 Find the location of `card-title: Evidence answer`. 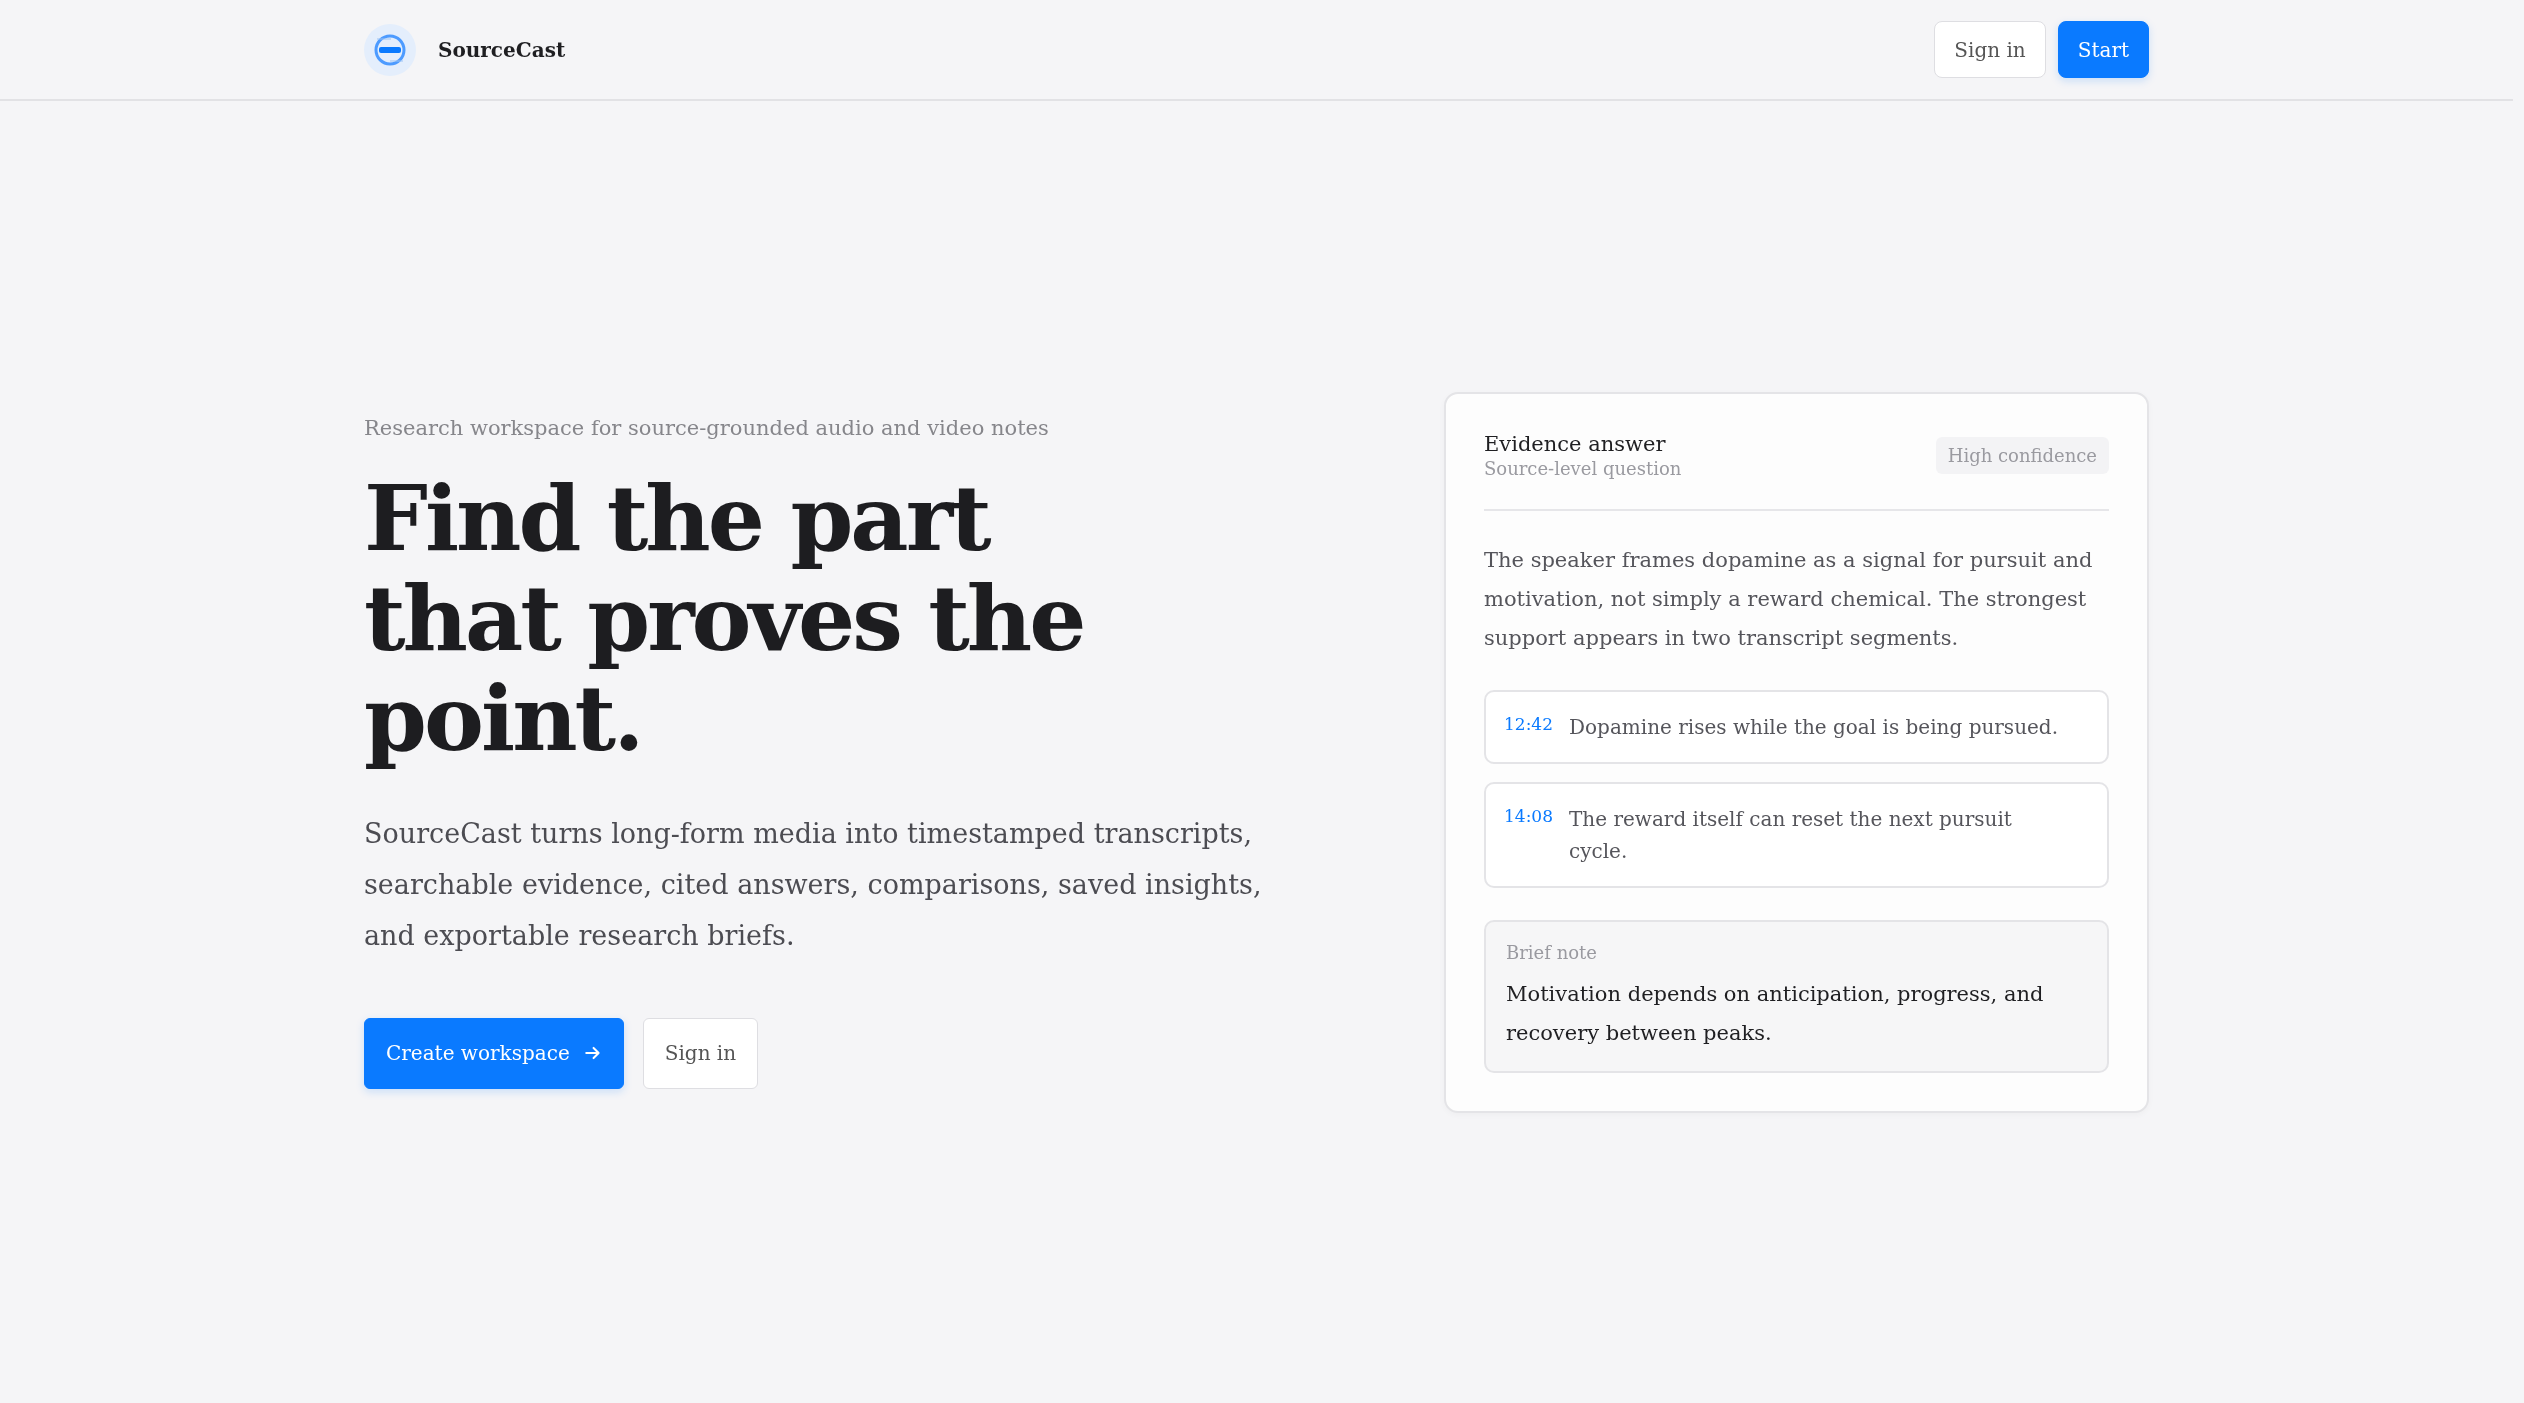

card-title: Evidence answer is located at coordinates (1575, 443).